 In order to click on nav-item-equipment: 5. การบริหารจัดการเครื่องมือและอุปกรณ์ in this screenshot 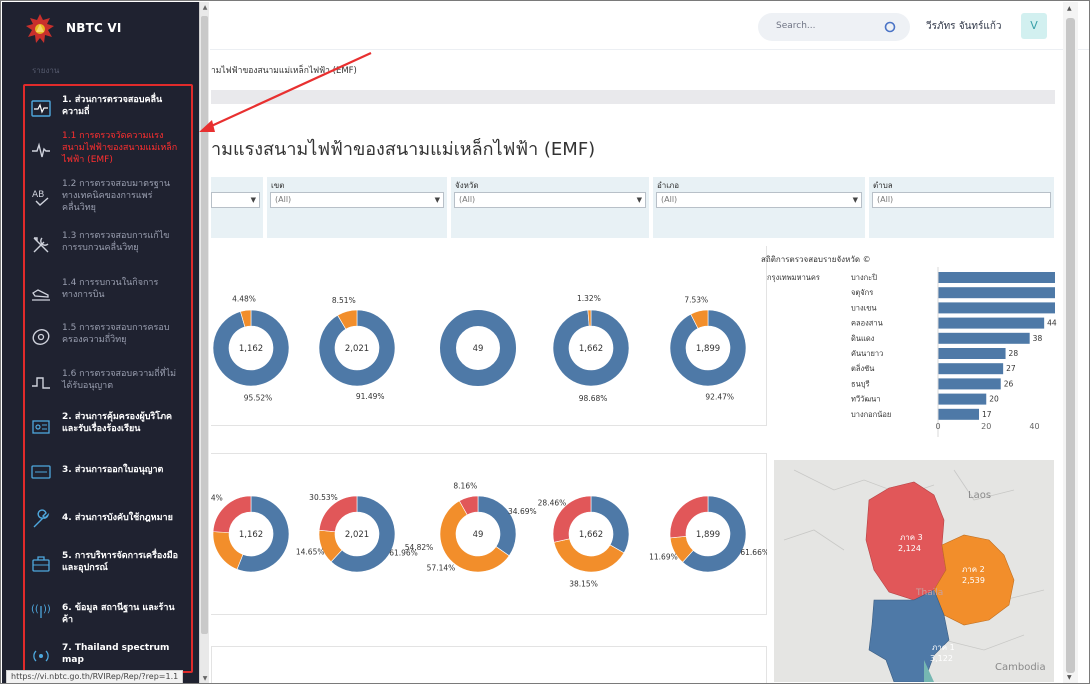, I will do `click(108, 566)`.